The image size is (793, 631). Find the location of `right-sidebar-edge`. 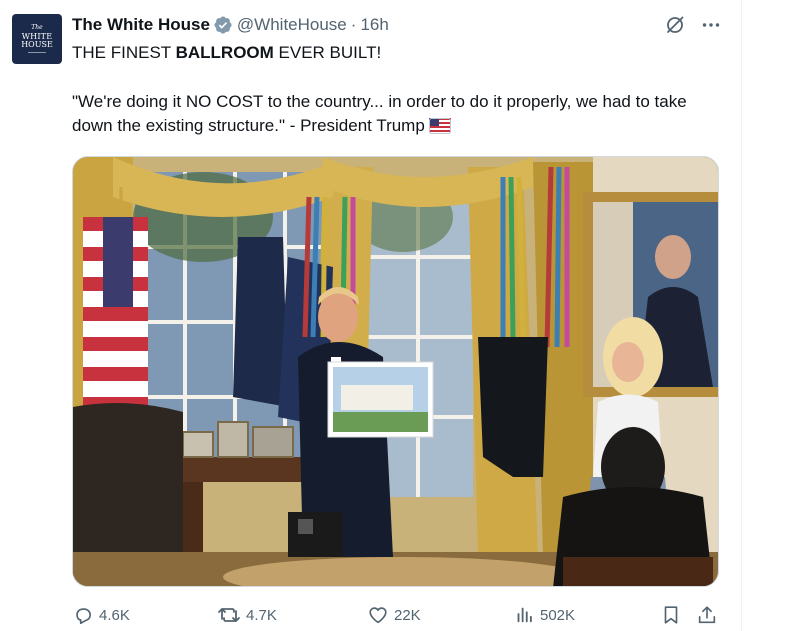

right-sidebar-edge is located at coordinates (767, 315).